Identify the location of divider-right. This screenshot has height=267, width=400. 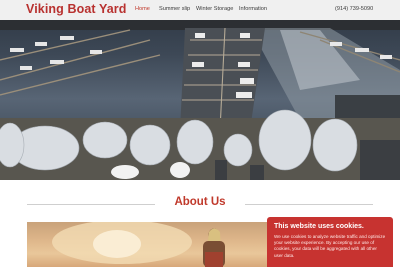
(309, 204).